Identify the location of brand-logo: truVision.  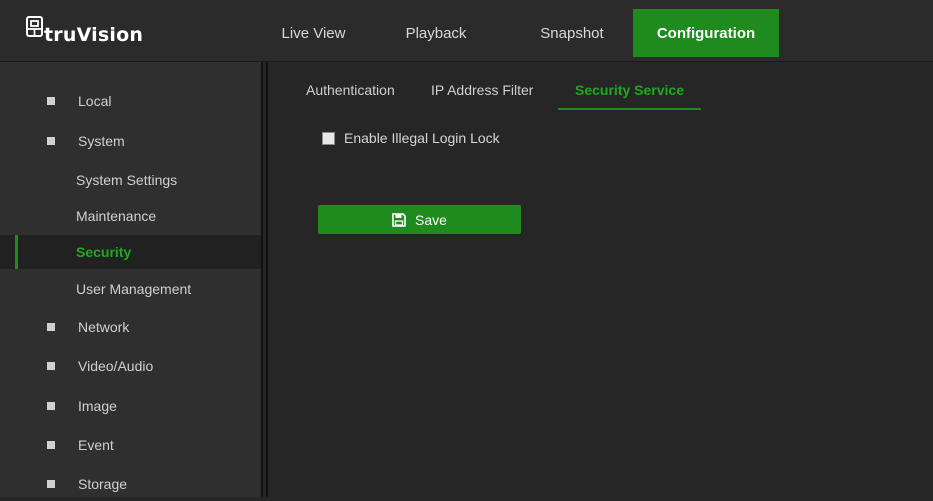
(84, 31).